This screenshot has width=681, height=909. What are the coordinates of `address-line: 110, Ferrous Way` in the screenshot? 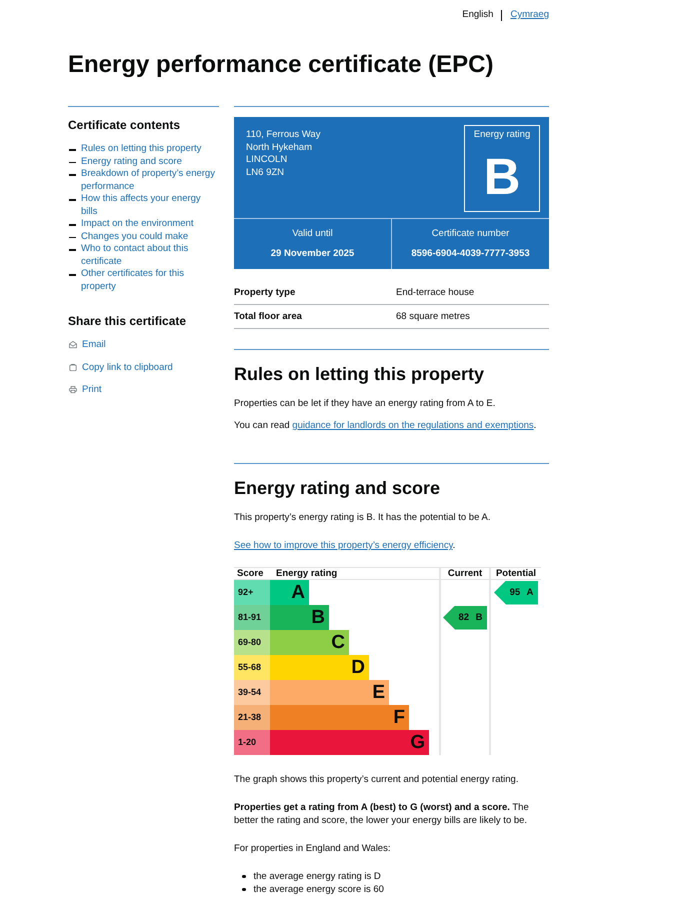 It's located at (283, 135).